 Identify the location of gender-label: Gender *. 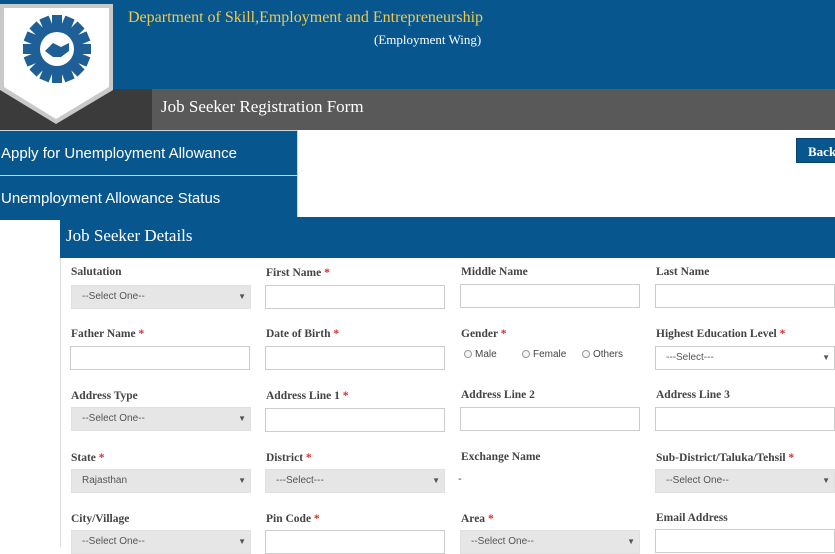
(484, 334).